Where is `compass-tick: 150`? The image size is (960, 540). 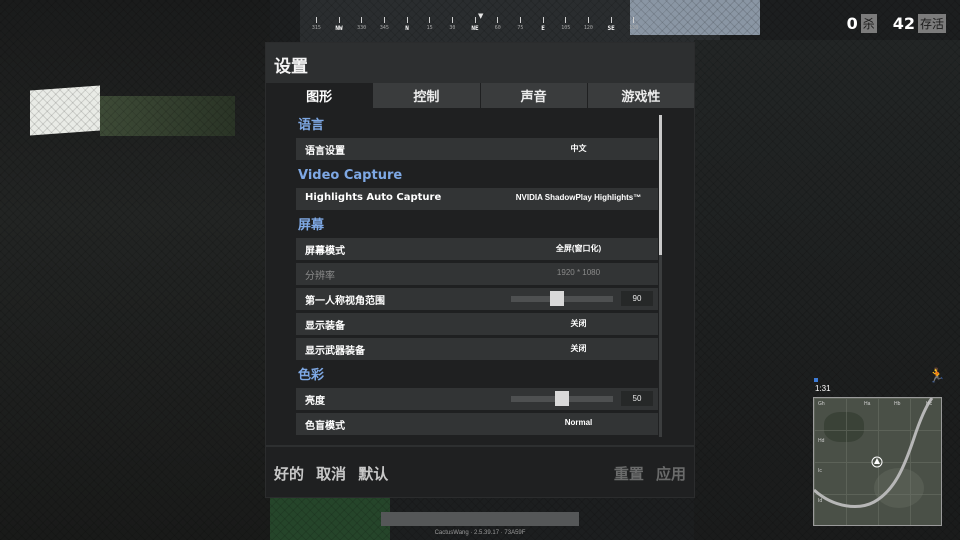
compass-tick: 150 is located at coordinates (633, 24).